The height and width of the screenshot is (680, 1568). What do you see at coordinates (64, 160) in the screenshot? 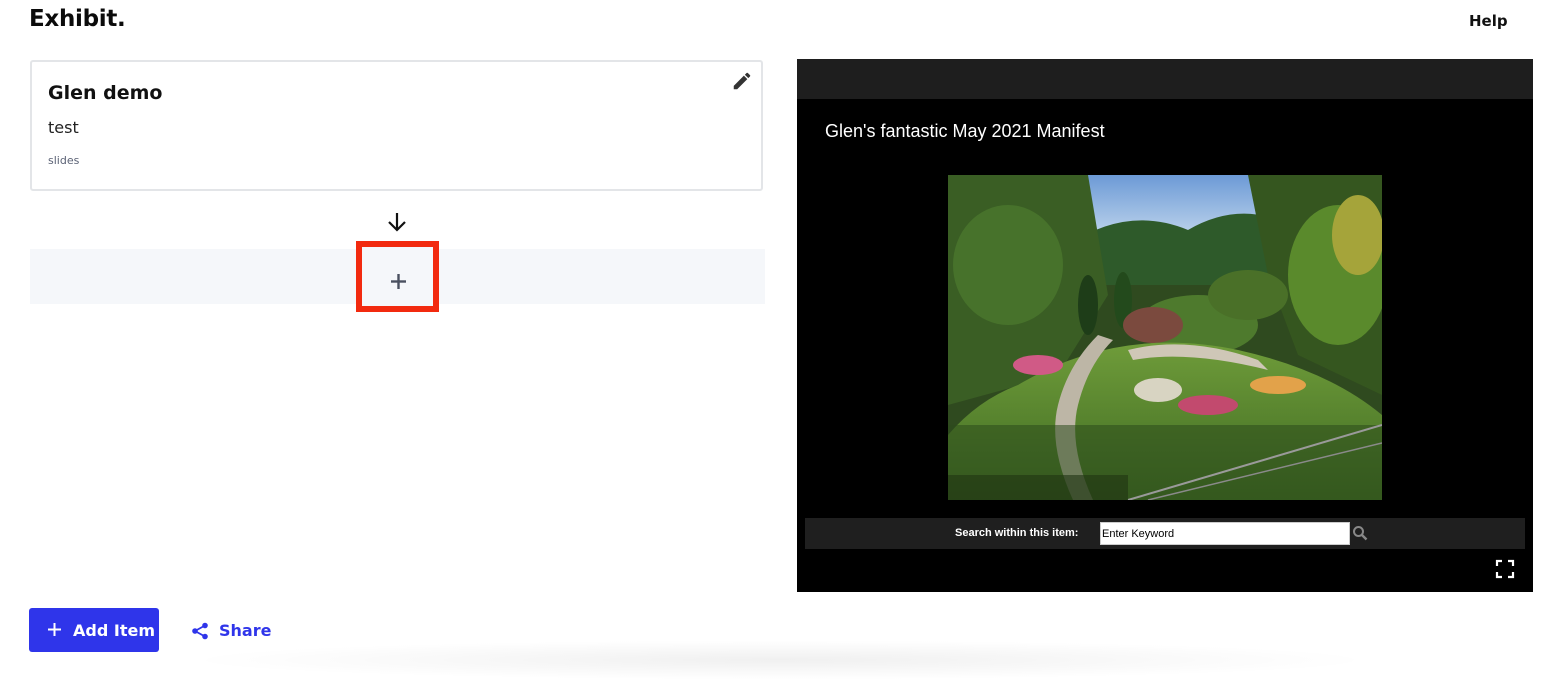
I see `item-type: slides` at bounding box center [64, 160].